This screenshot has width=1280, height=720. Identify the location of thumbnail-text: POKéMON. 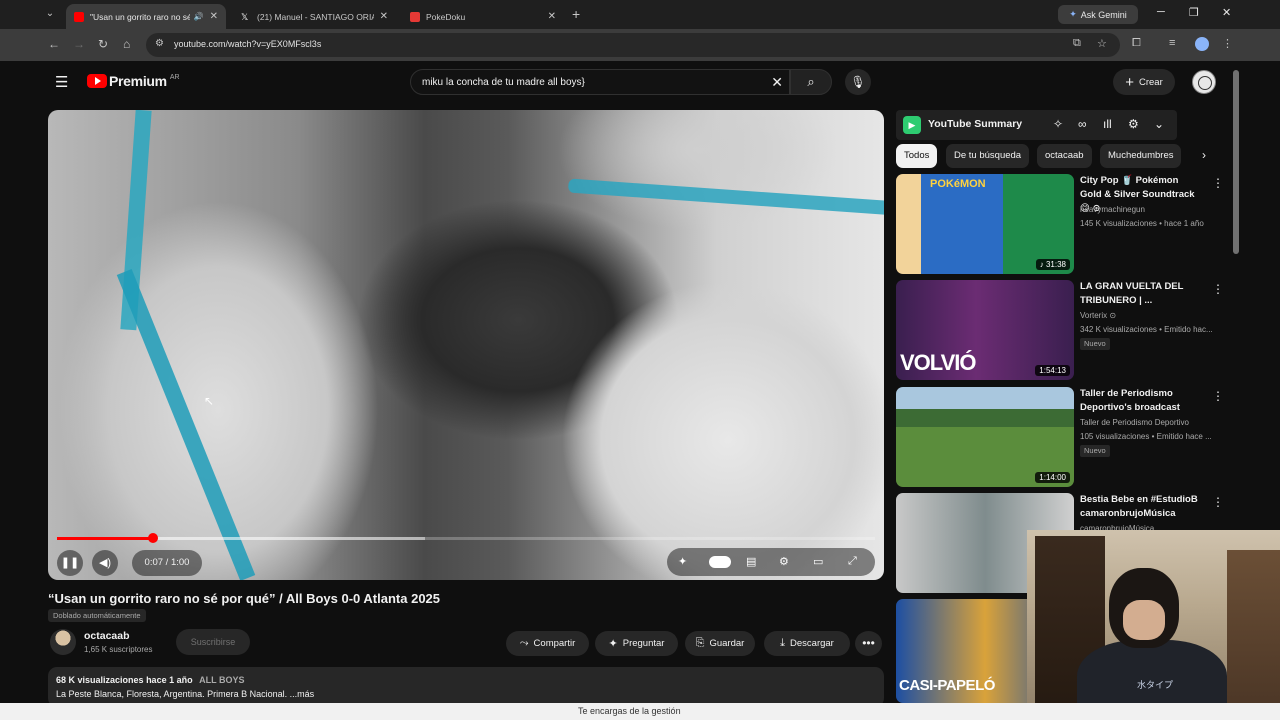
(958, 184).